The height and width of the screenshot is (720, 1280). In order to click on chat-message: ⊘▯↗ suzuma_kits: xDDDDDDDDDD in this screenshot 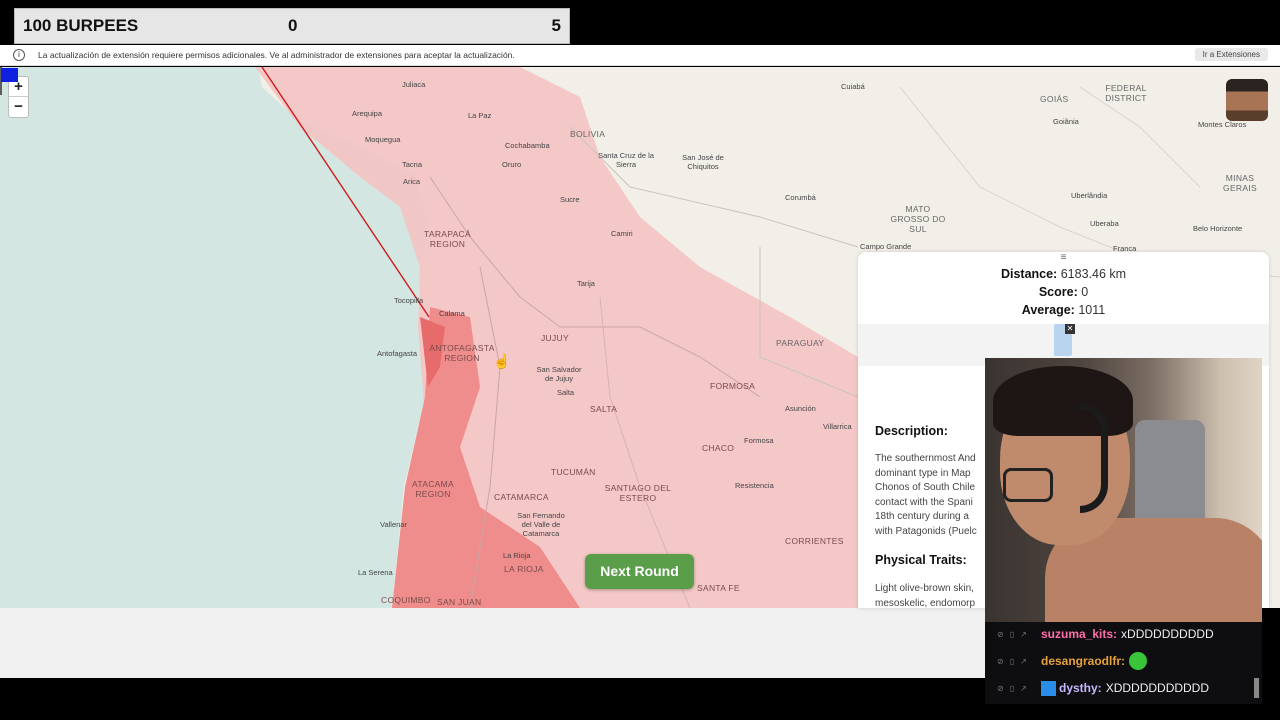, I will do `click(1123, 634)`.